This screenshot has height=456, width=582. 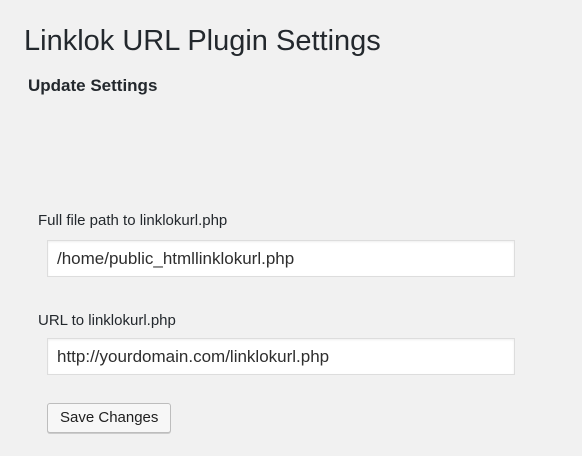 I want to click on file-path-label: Full file path to linklokurl.php, so click(x=133, y=220).